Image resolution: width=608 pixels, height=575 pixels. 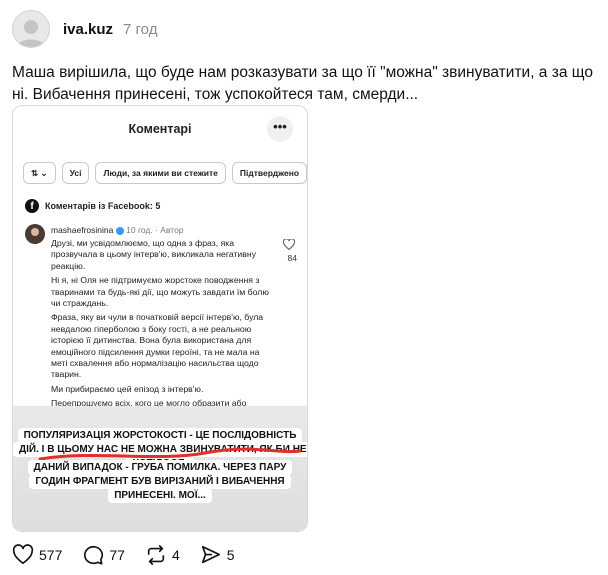 What do you see at coordinates (175, 555) in the screenshot?
I see `repost-count: 4` at bounding box center [175, 555].